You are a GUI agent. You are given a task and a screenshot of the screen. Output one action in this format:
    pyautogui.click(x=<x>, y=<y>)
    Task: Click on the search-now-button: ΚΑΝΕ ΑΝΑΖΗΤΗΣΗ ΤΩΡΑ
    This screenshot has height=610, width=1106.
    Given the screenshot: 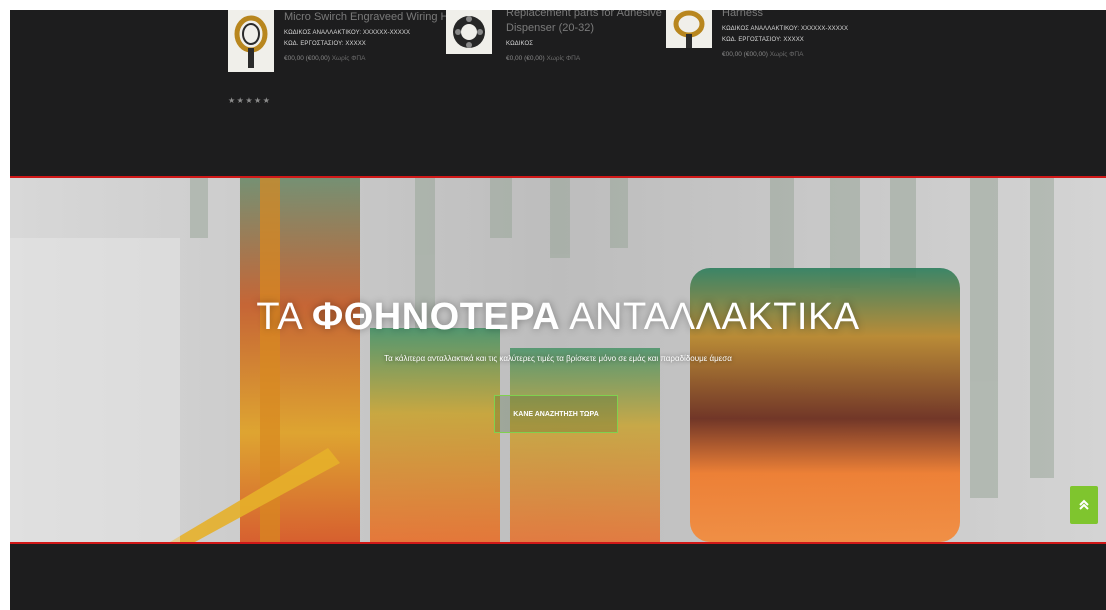 What is the action you would take?
    pyautogui.click(x=556, y=414)
    